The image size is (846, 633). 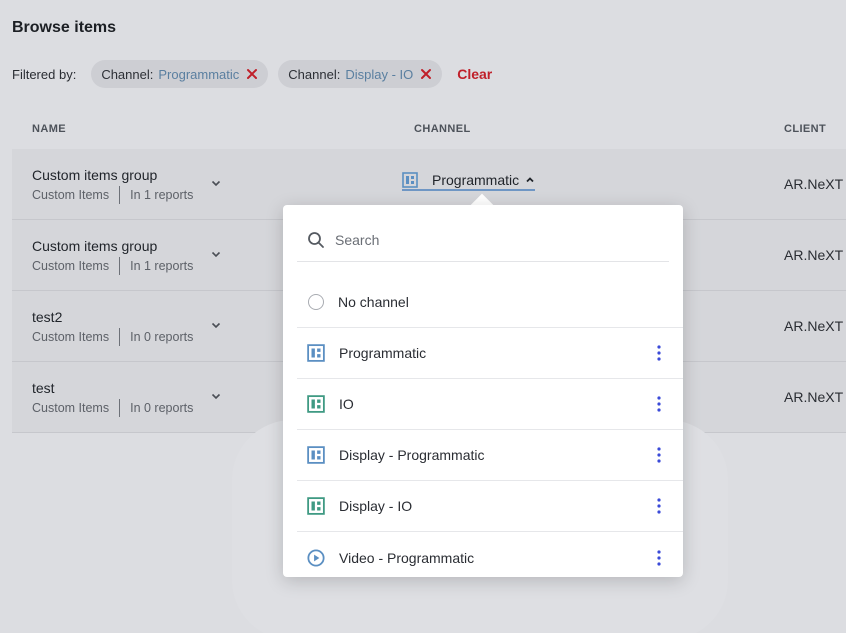 I want to click on radio-button, so click(x=316, y=302).